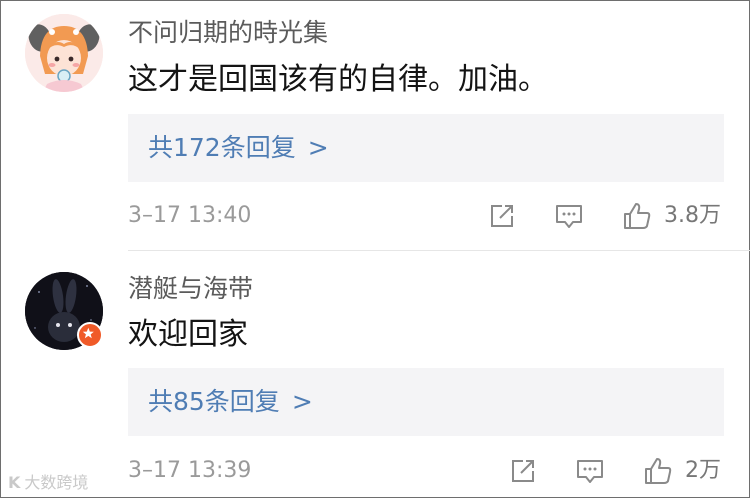  Describe the element at coordinates (190, 289) in the screenshot. I see `comment-username: 潜艇与海带` at that location.